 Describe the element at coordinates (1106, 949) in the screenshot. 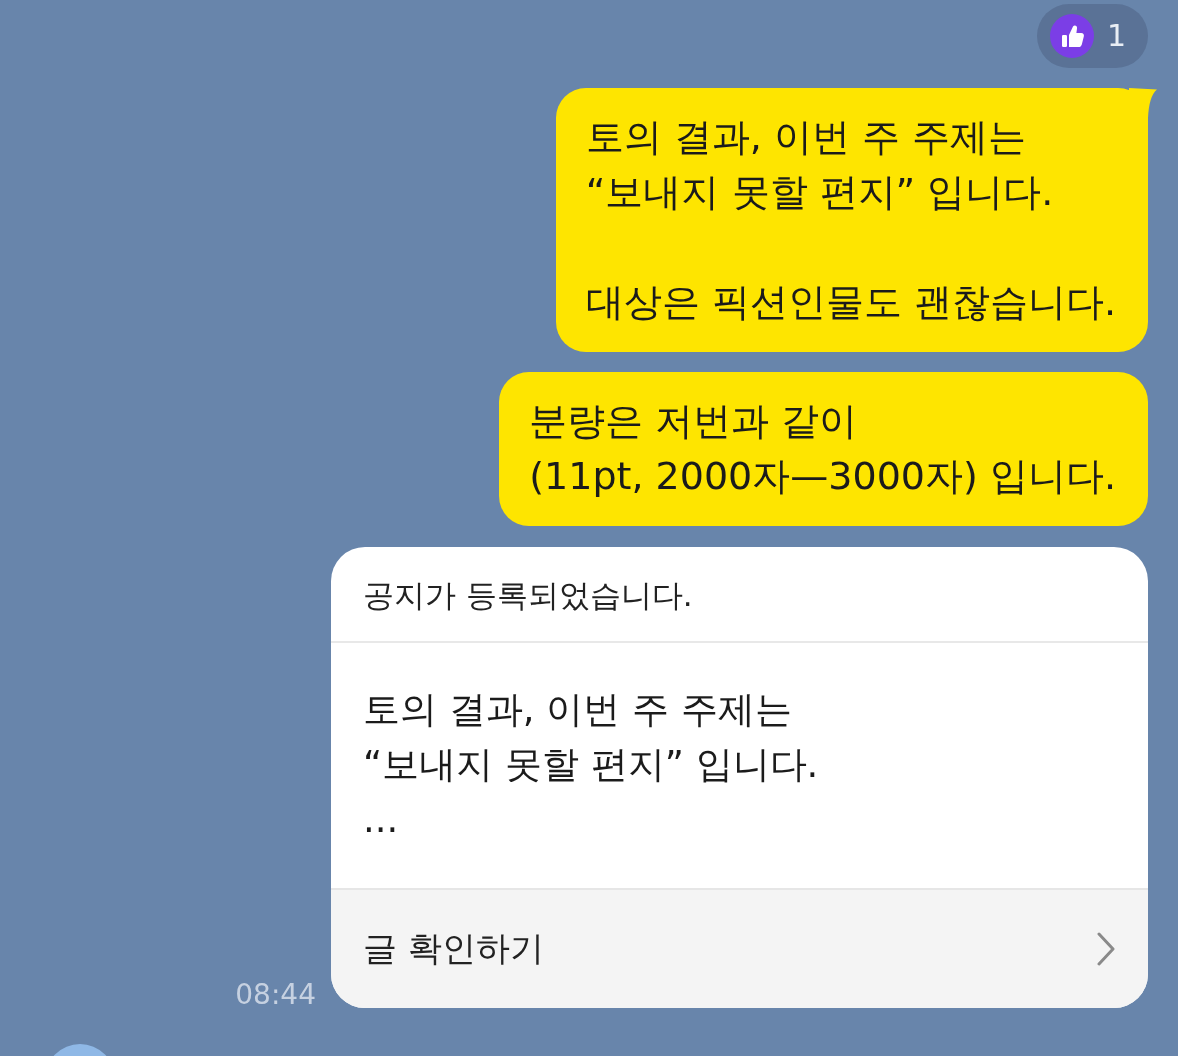

I see `chevron-right-icon` at that location.